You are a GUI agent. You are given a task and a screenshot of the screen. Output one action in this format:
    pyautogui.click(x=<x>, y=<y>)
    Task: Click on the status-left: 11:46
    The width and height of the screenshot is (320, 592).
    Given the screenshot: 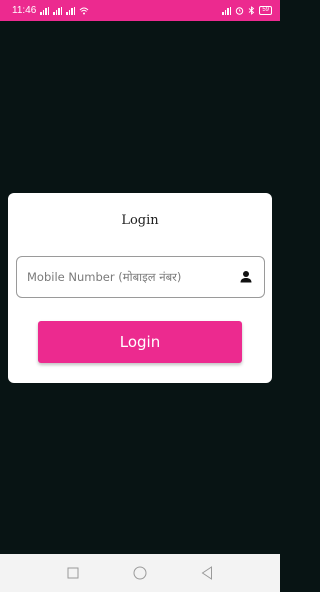 What is the action you would take?
    pyautogui.click(x=50, y=10)
    